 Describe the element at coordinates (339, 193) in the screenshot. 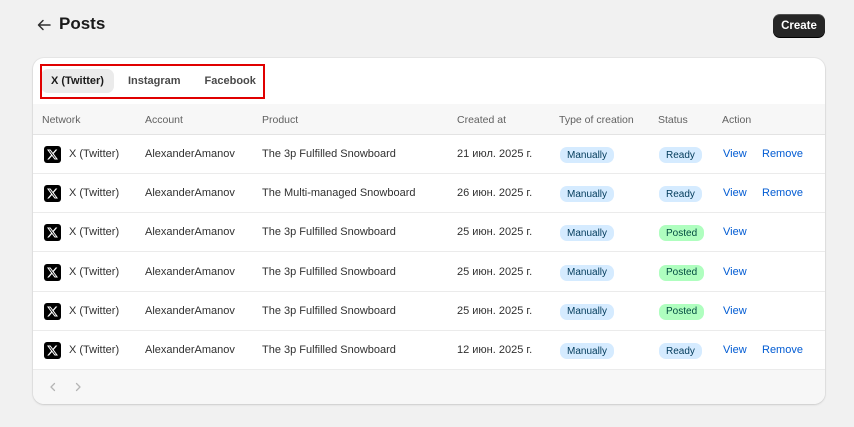

I see `product-cell: The Multi-managed Snowboard` at that location.